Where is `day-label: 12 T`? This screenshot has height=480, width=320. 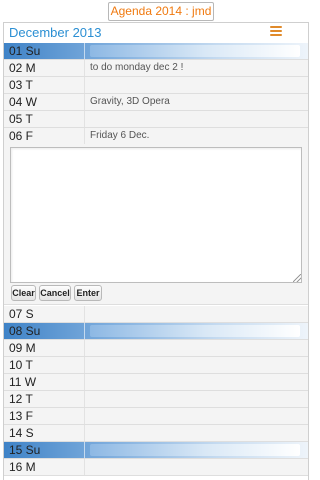 day-label: 12 T is located at coordinates (21, 399).